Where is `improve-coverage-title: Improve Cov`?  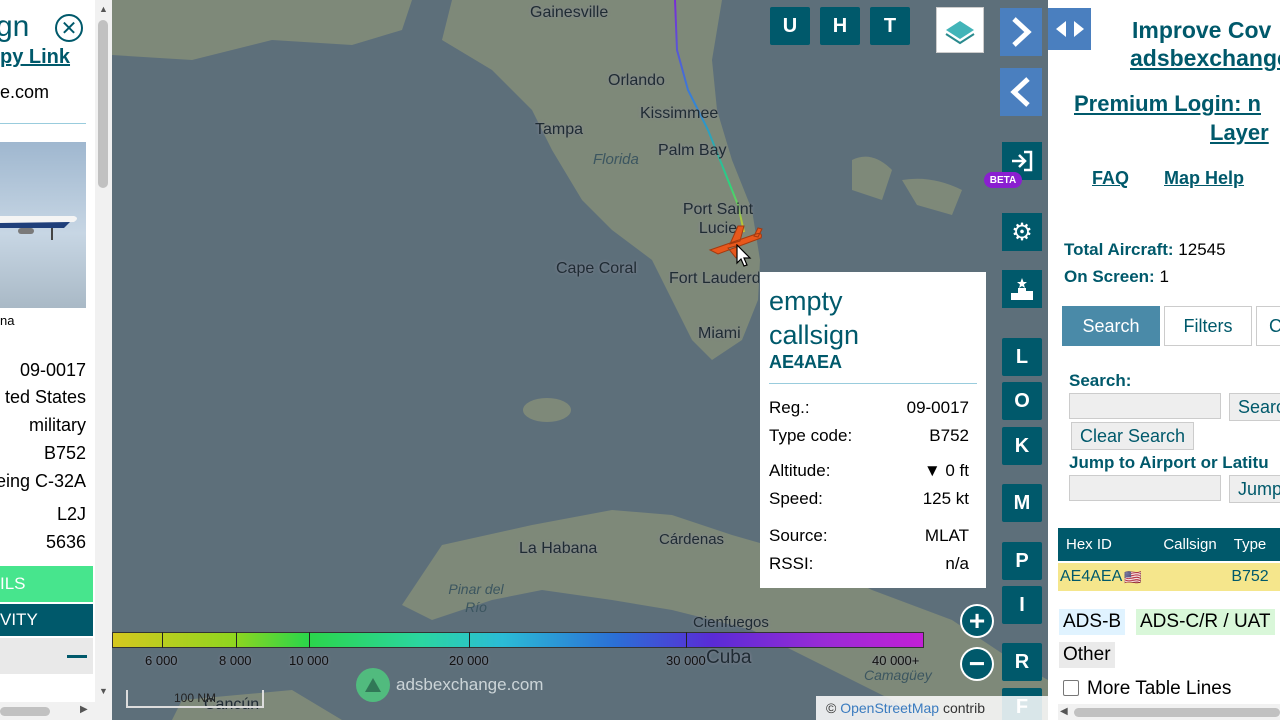 improve-coverage-title: Improve Cov is located at coordinates (1202, 30).